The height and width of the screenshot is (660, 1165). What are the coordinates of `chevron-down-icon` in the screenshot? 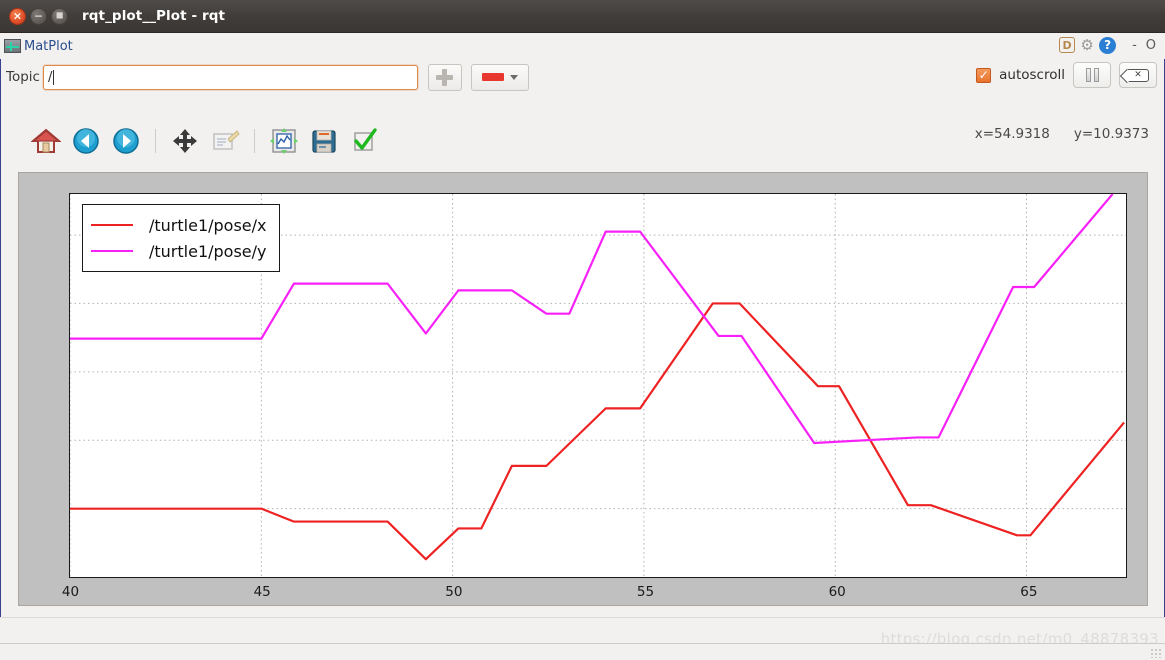 It's located at (513, 77).